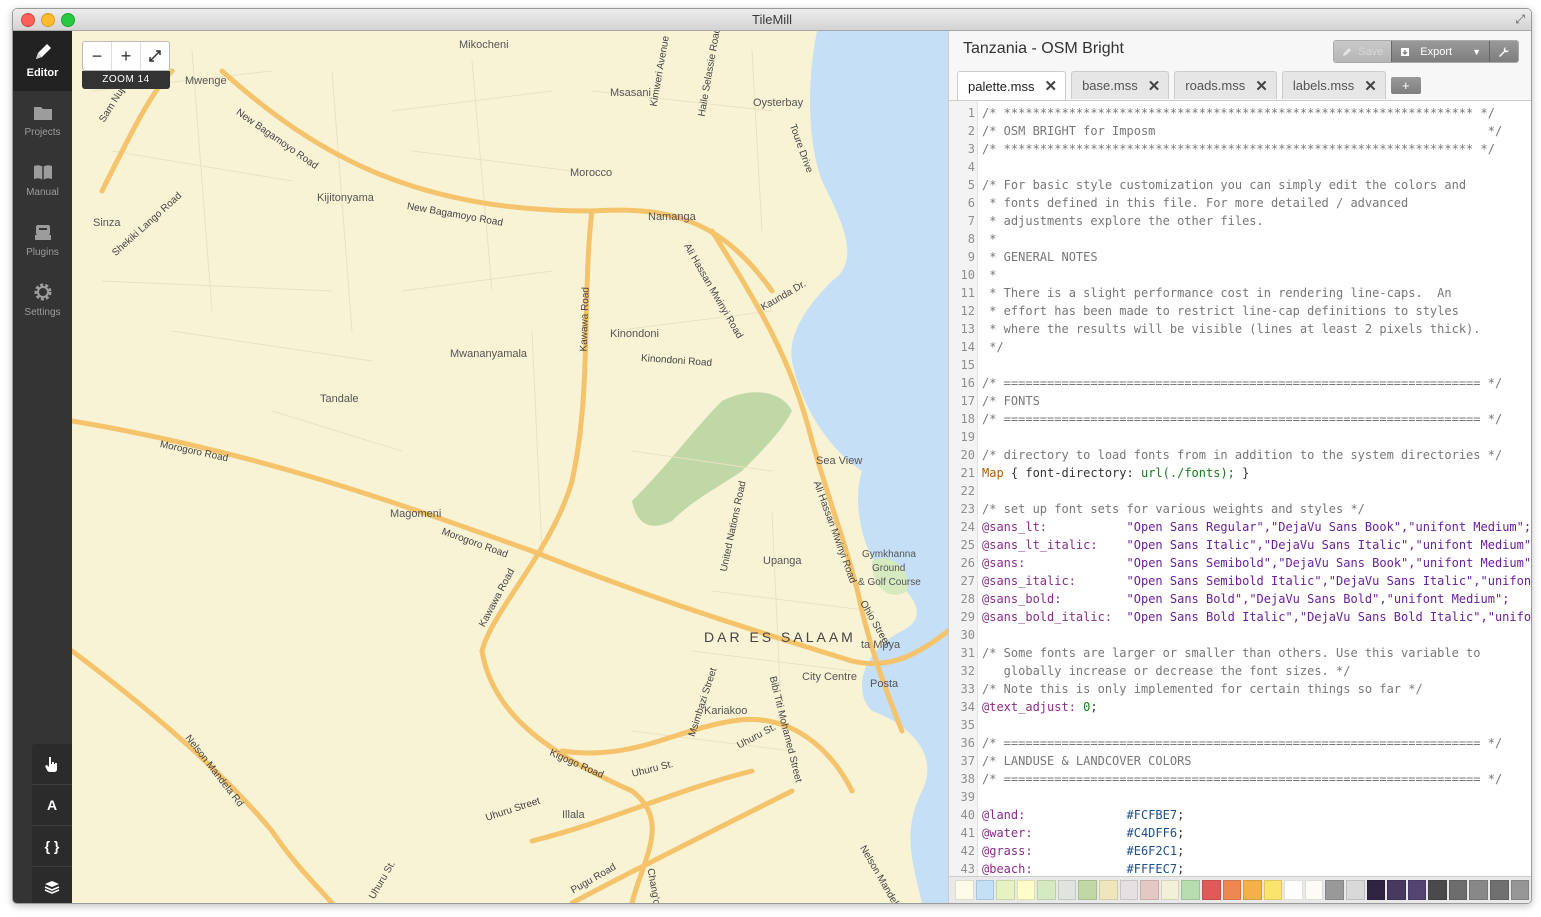 The height and width of the screenshot is (917, 1541). I want to click on code-line: 40 @land: #FCFBE7;, so click(1240, 815).